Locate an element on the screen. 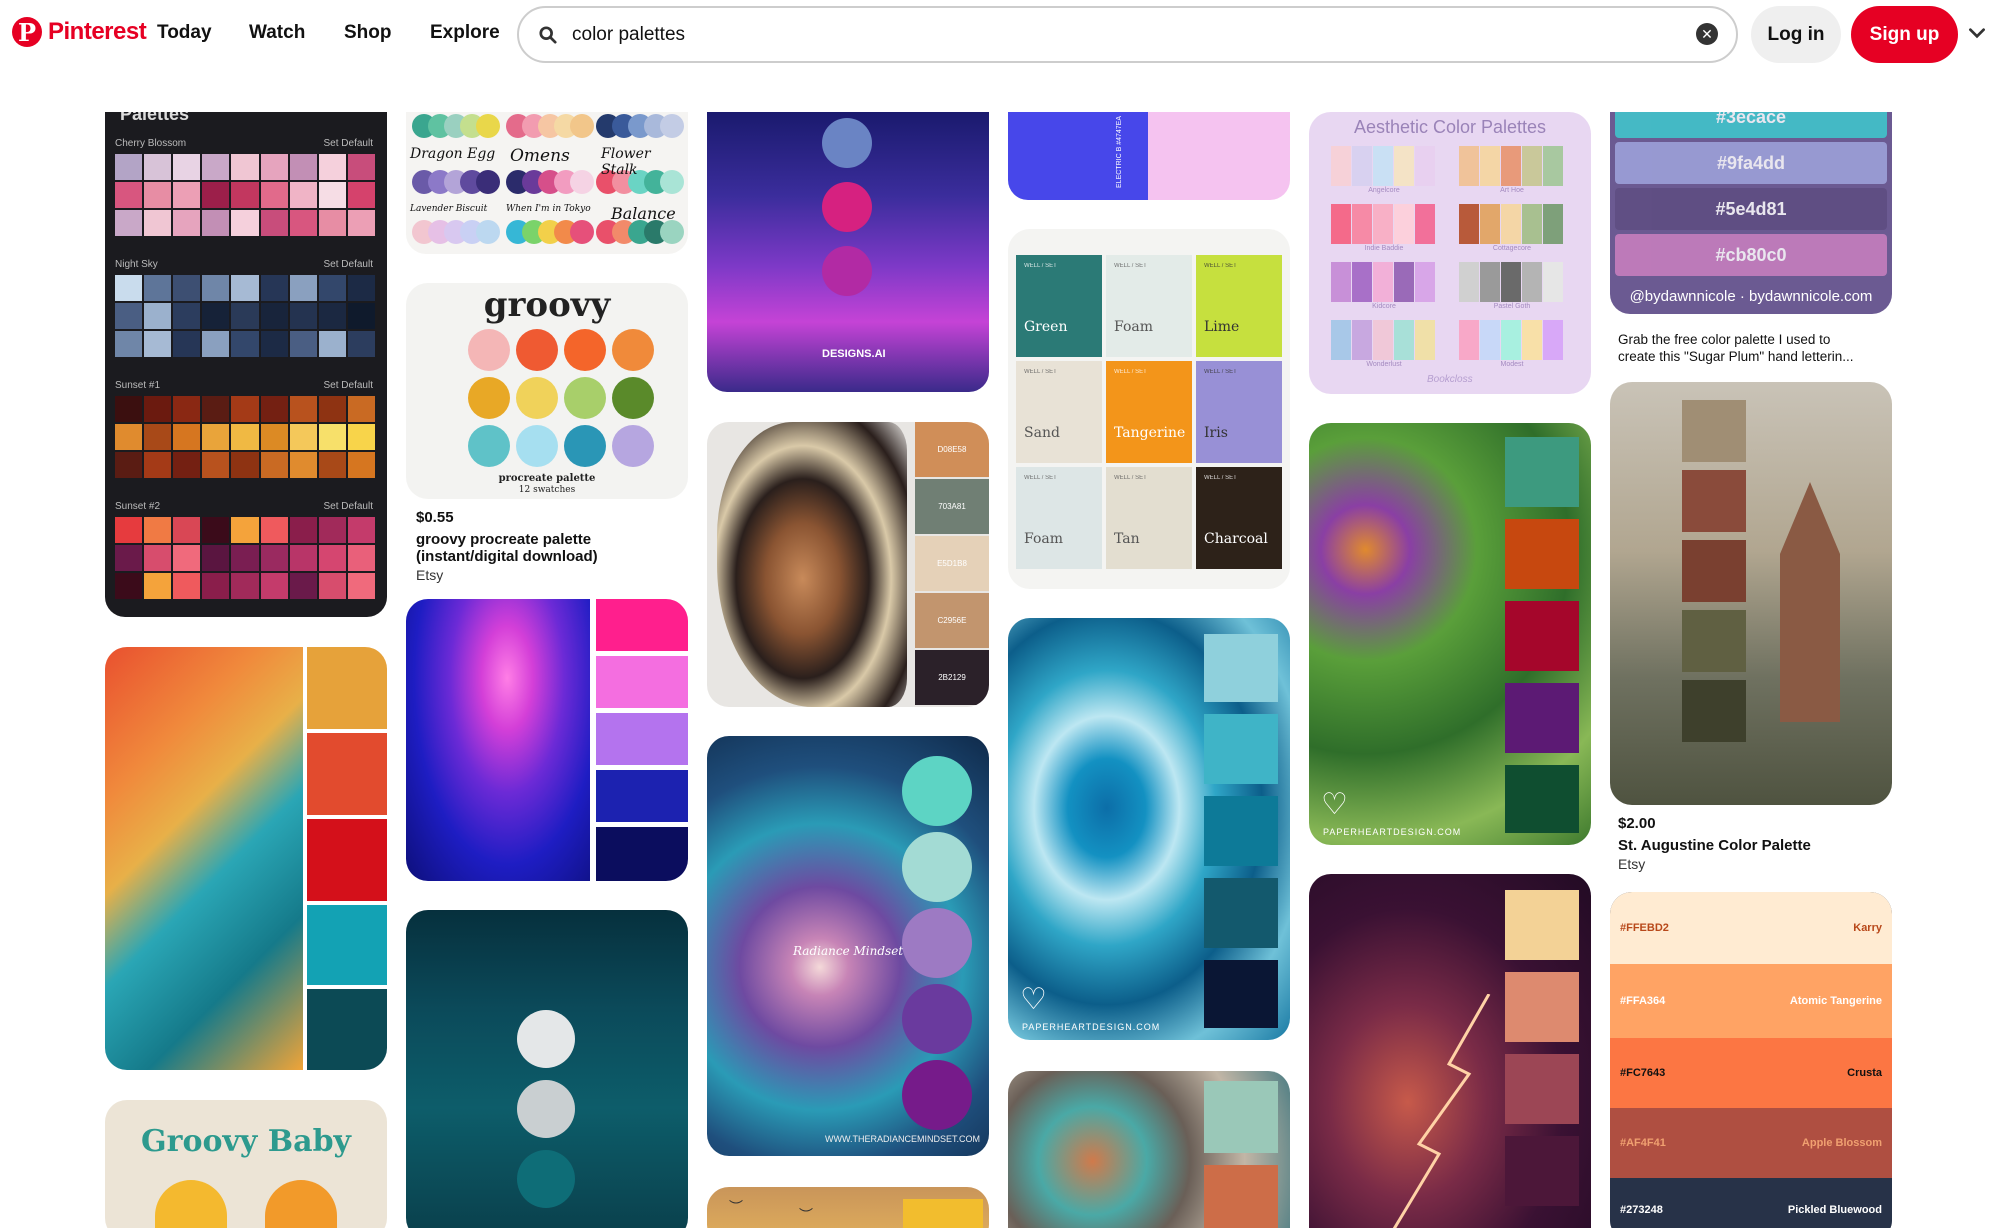 The image size is (2000, 1228). pinterest-logo: P Pinterest is located at coordinates (79, 32).